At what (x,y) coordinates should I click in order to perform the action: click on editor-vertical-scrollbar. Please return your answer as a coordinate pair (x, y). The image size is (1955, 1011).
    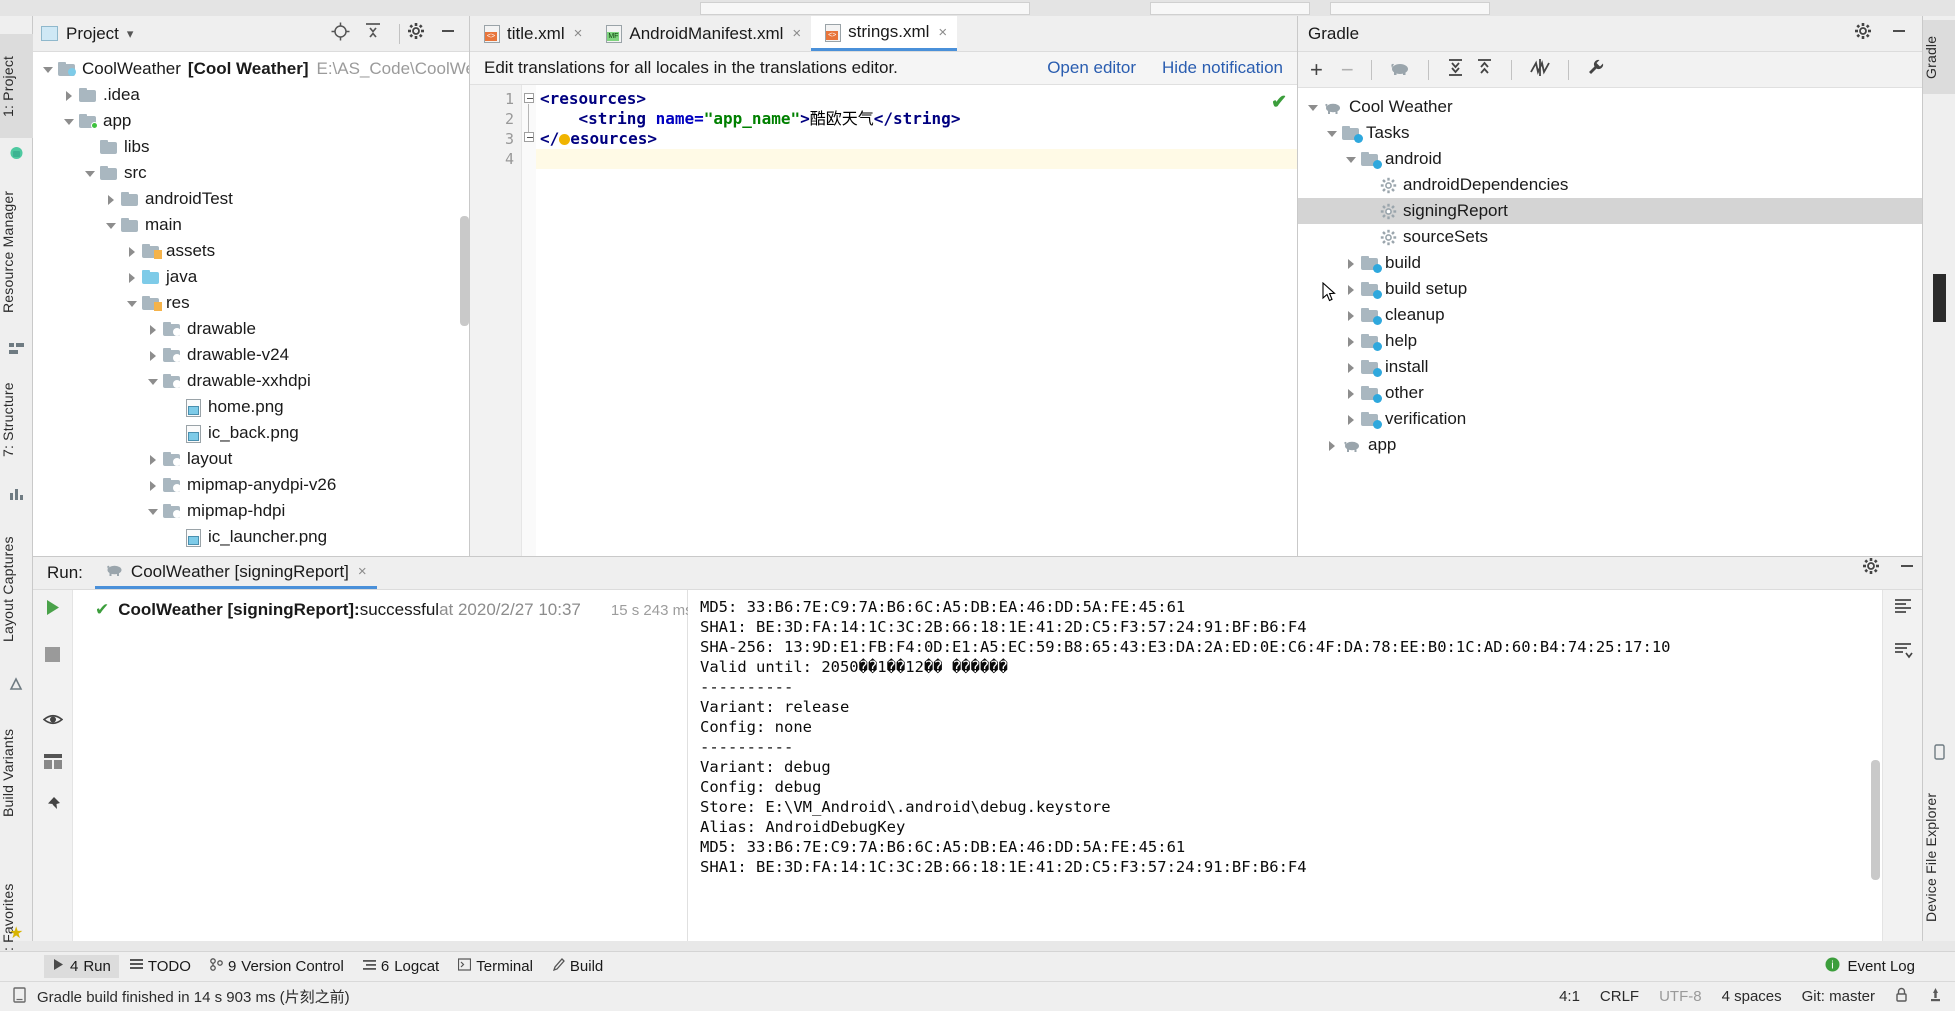
    Looking at the image, I should click on (1290, 320).